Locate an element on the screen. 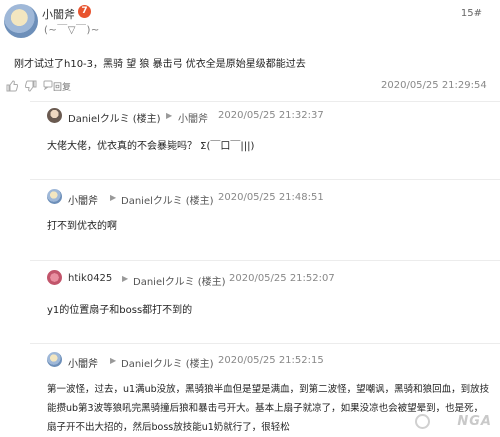 This screenshot has width=500, height=437. floor-number: 15# is located at coordinates (471, 13).